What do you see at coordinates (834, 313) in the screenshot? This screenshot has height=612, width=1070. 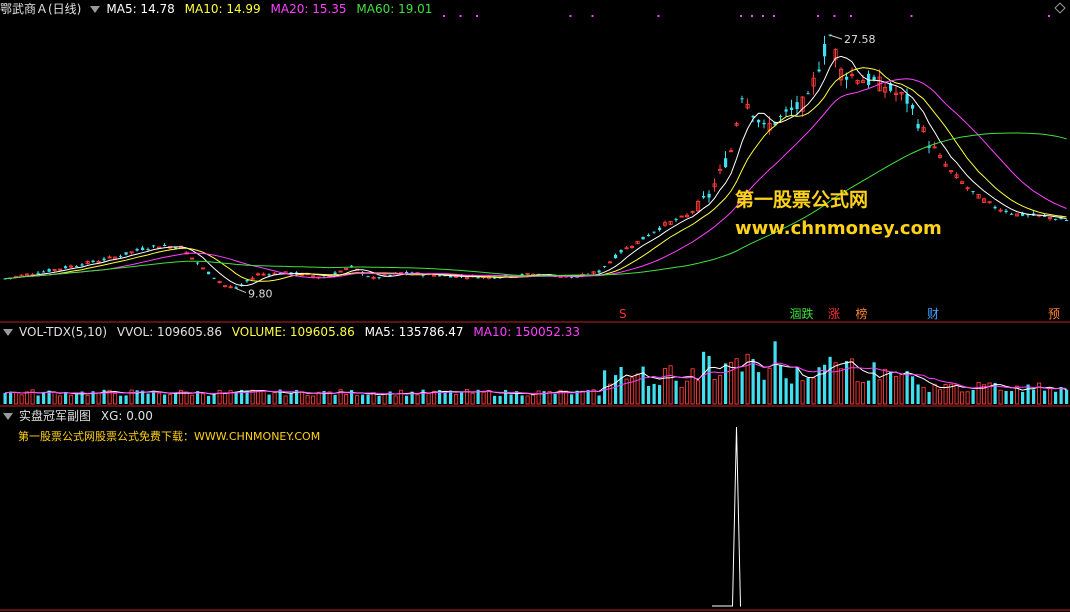 I see `event-marker: 涨` at bounding box center [834, 313].